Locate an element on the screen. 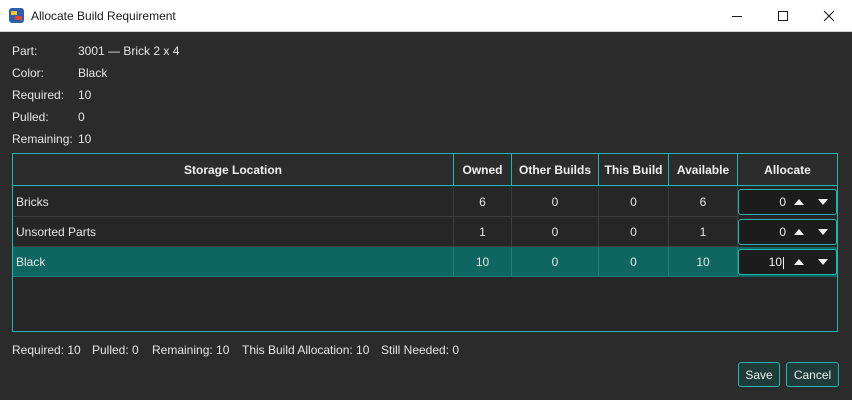  close-icon is located at coordinates (829, 15).